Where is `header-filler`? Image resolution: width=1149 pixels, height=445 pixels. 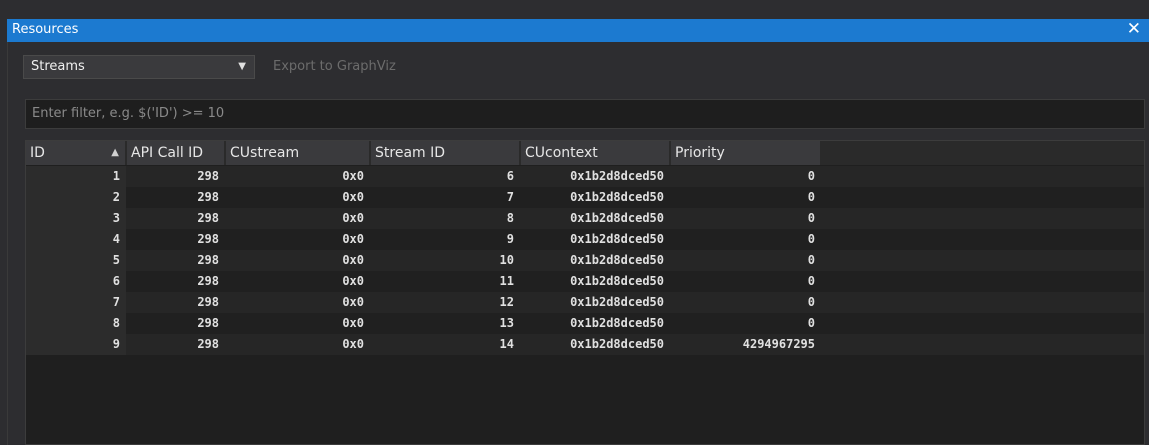 header-filler is located at coordinates (983, 153).